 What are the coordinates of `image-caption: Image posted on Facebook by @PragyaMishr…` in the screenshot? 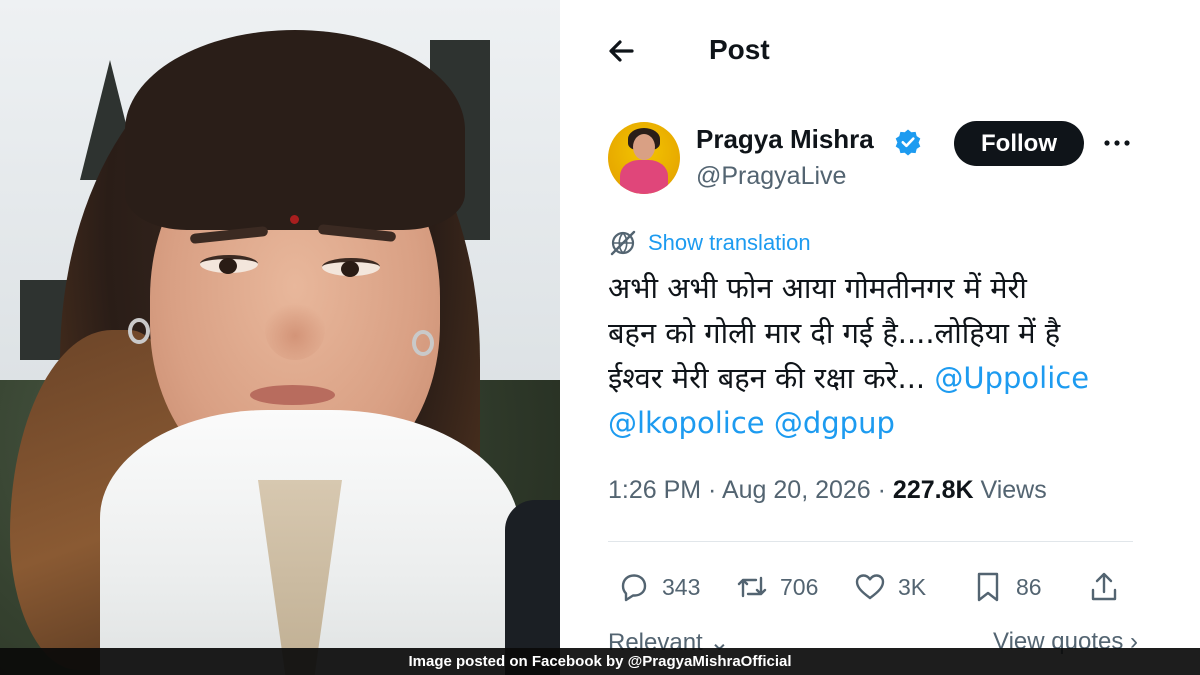 It's located at (600, 661).